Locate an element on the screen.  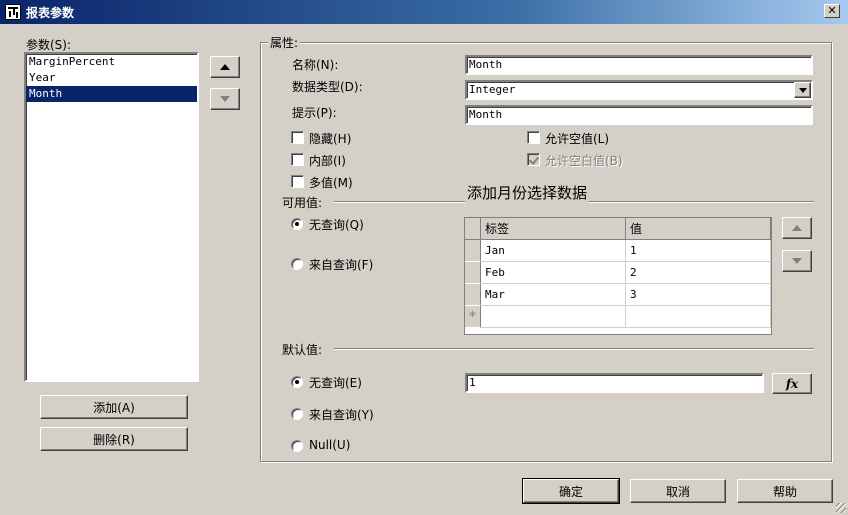
default-no-query-label: 无查询(E) is located at coordinates (335, 383).